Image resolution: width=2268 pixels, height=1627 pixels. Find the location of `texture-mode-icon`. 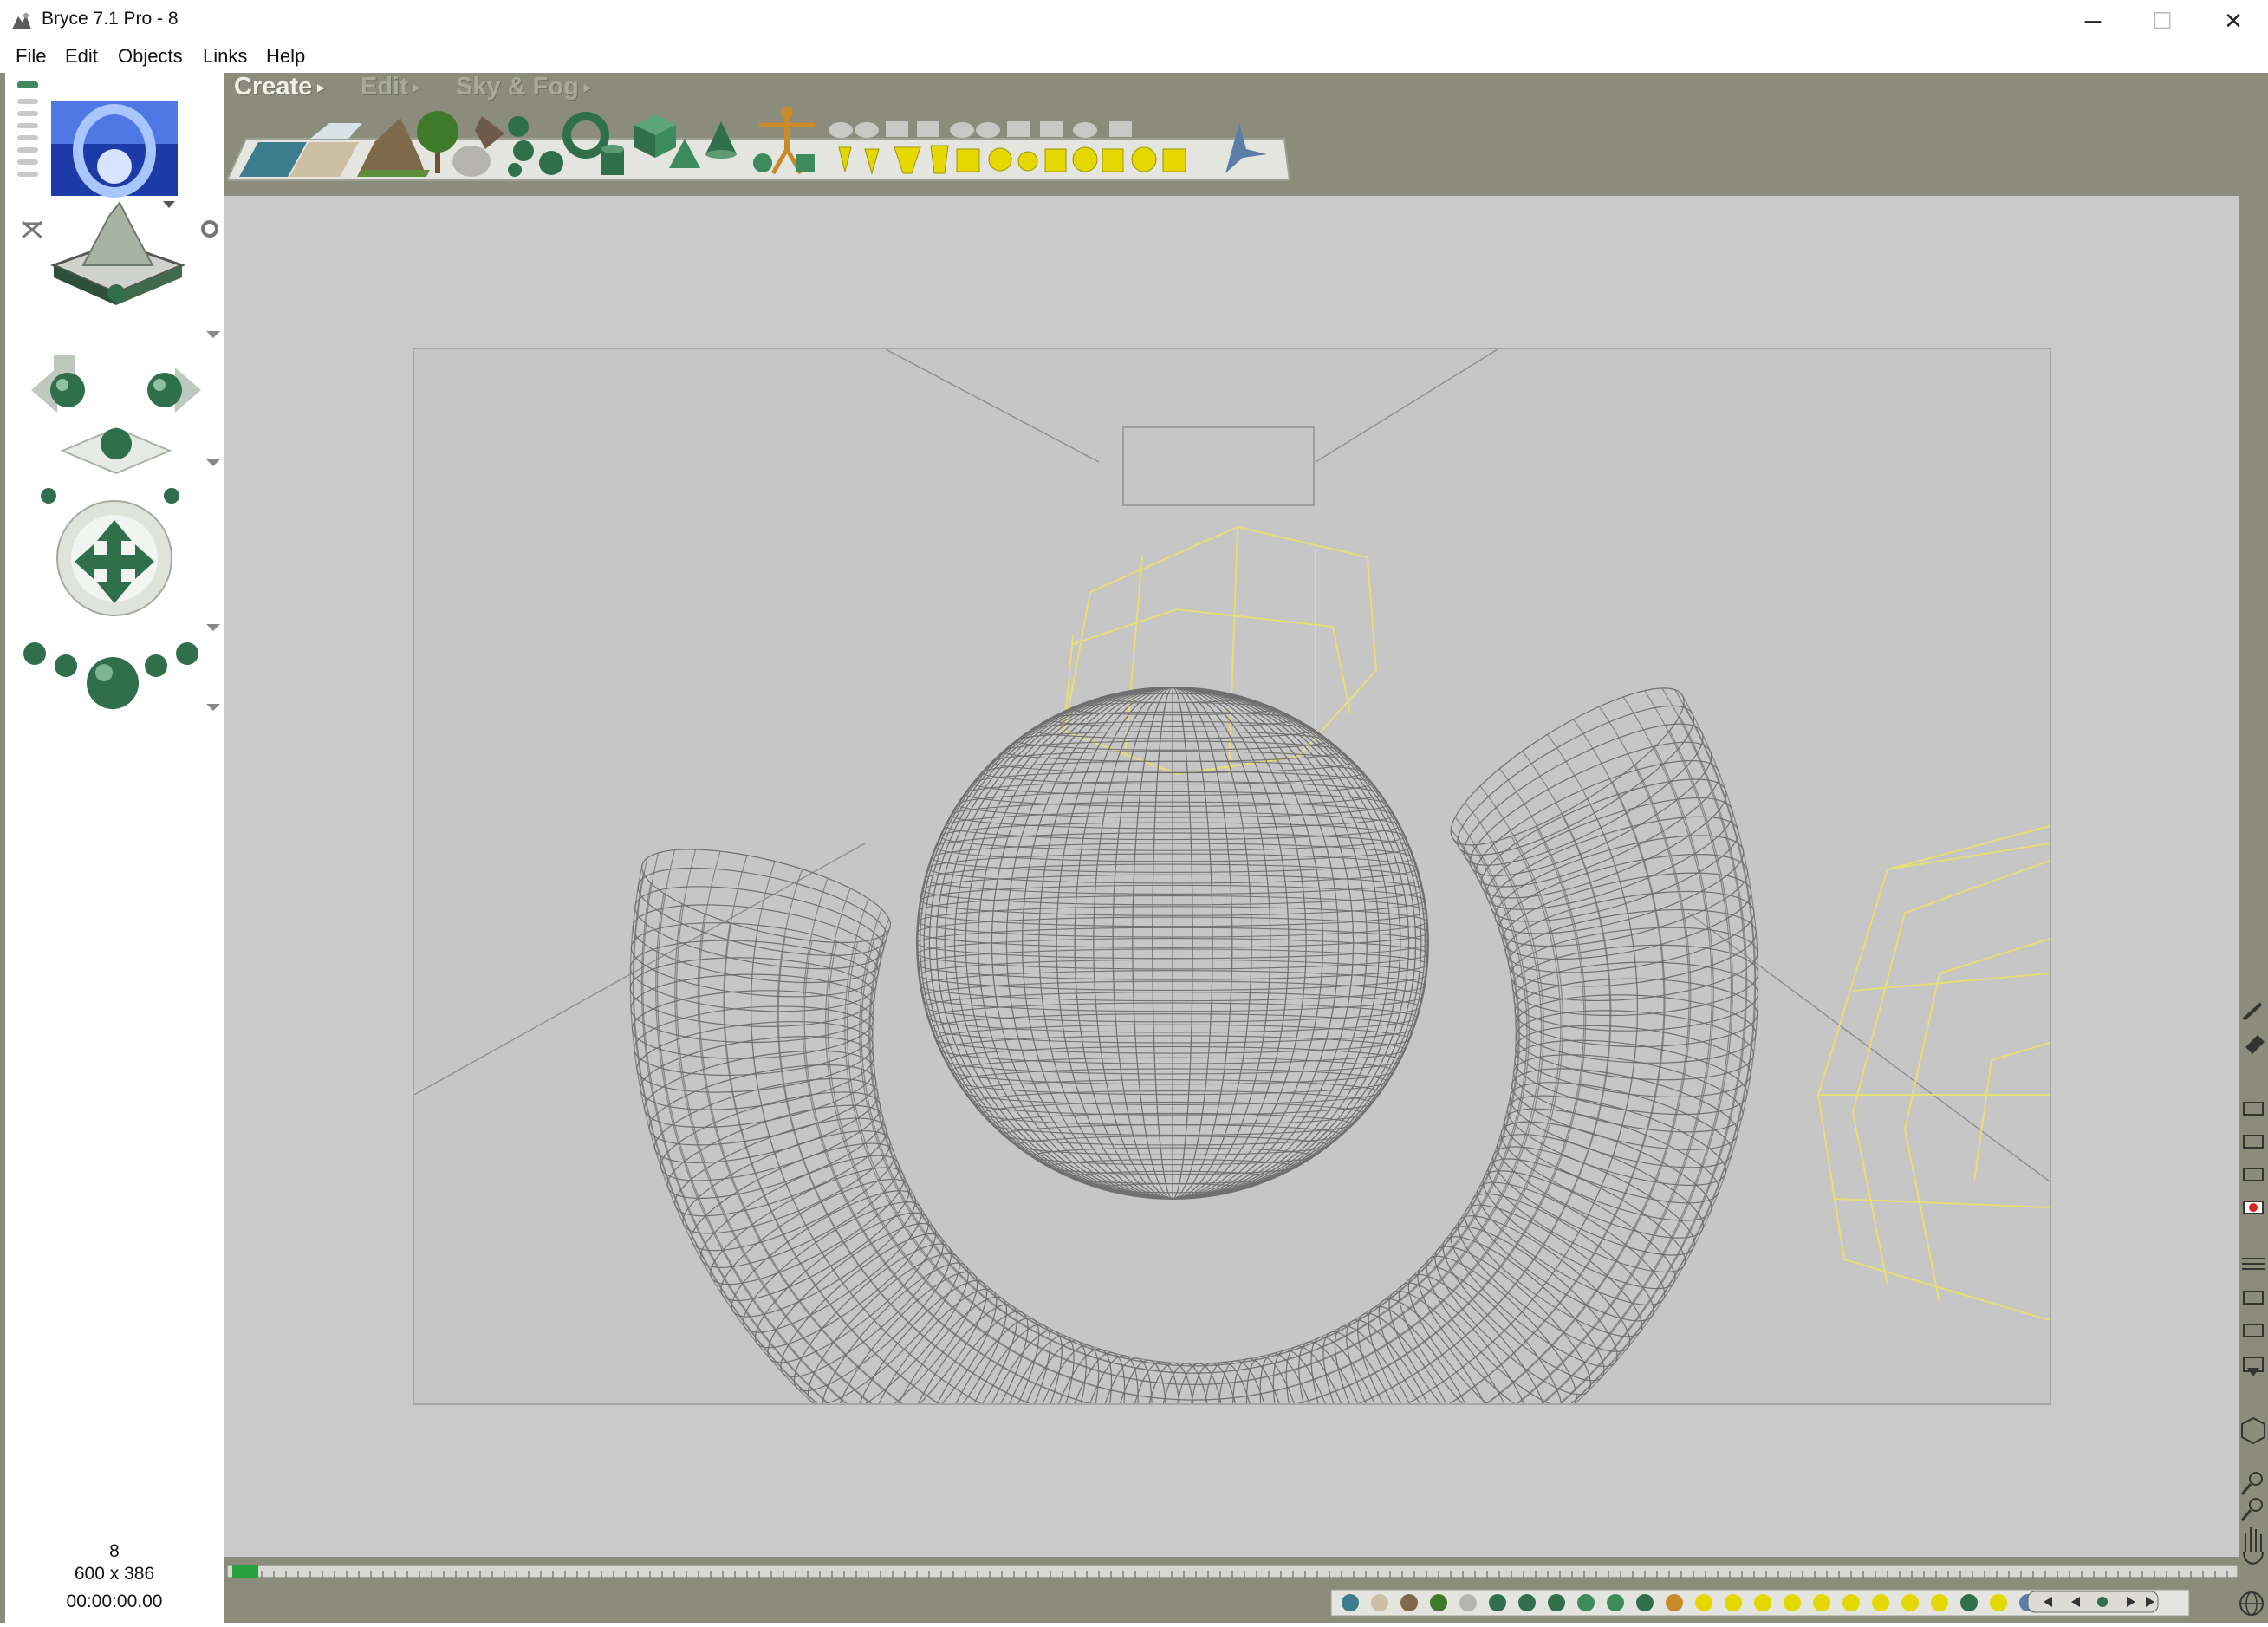

texture-mode-icon is located at coordinates (2253, 1298).